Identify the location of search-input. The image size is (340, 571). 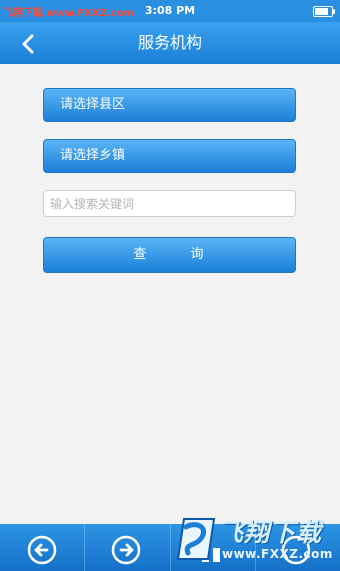
(169, 203).